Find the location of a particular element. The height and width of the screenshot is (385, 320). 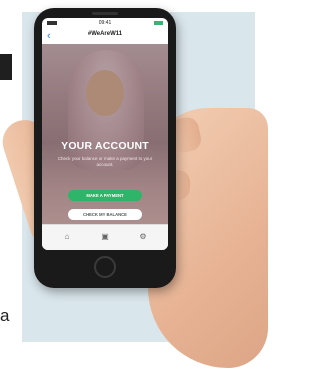

status-time: 09:41 is located at coordinates (105, 23).